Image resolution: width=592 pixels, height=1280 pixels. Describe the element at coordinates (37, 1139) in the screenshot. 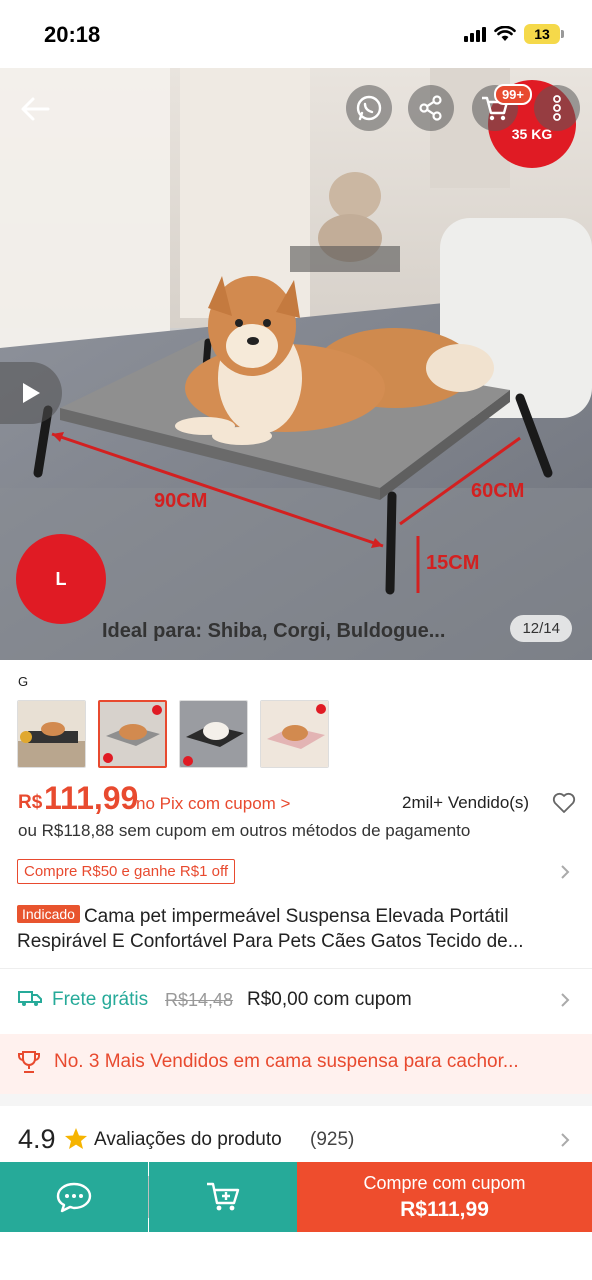

I see `rating-score: 4.9` at that location.